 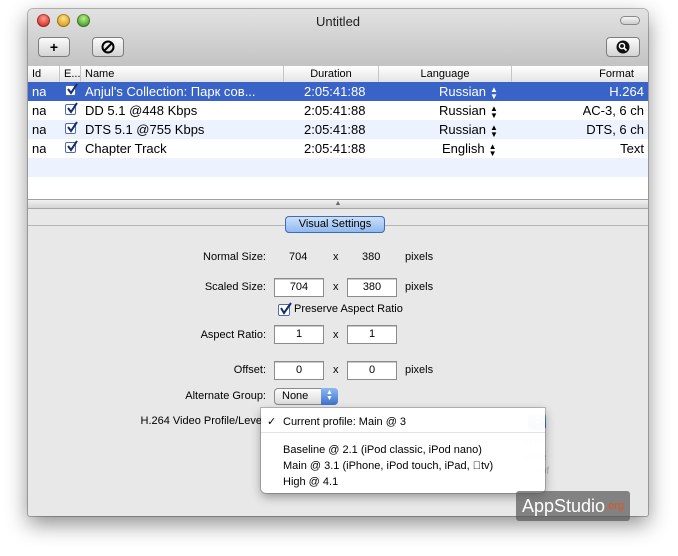 What do you see at coordinates (345, 422) in the screenshot?
I see `menu-item-label: Current profile: Main @ 3` at bounding box center [345, 422].